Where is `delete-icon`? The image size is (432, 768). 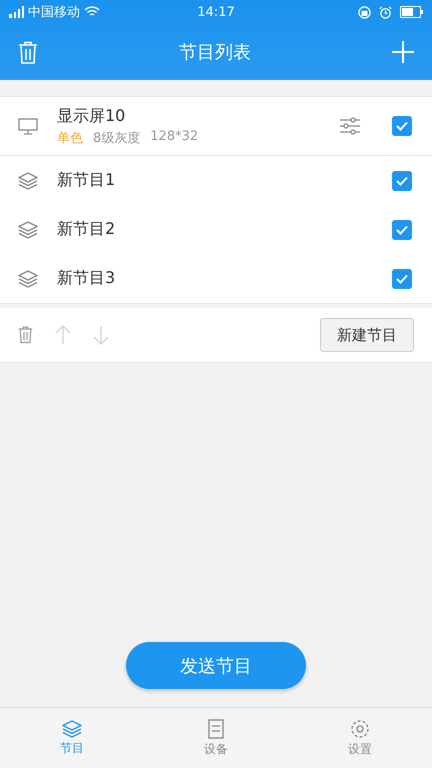 delete-icon is located at coordinates (25, 335).